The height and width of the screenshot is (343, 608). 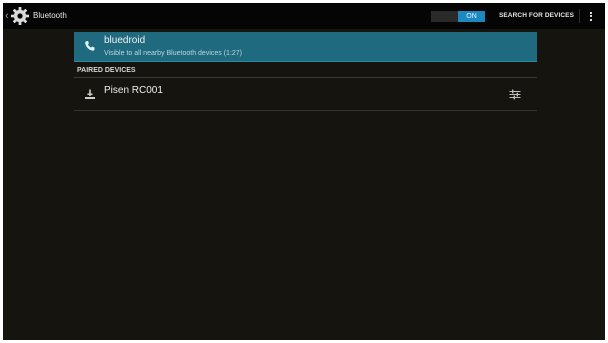 What do you see at coordinates (591, 16) in the screenshot?
I see `overflow-menu-icon` at bounding box center [591, 16].